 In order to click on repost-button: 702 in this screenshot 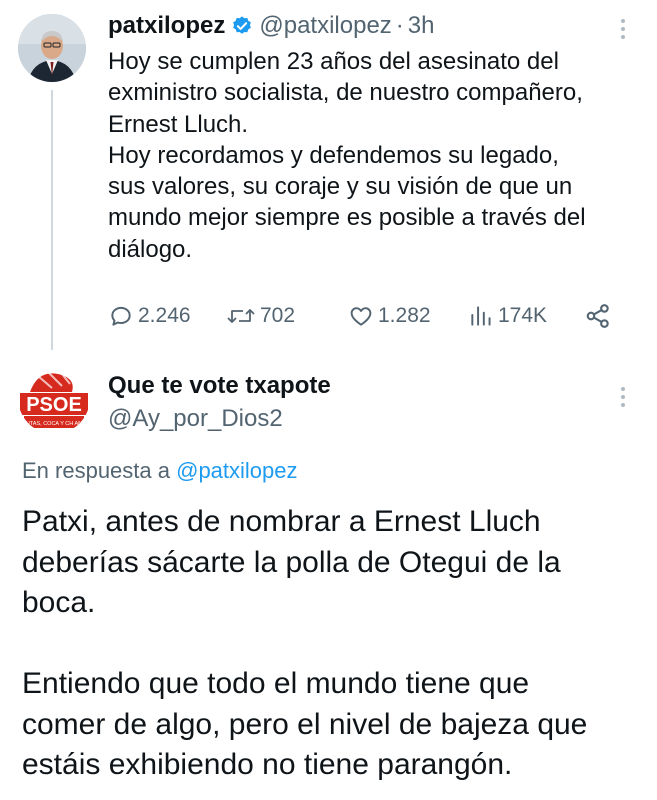, I will do `click(260, 316)`.